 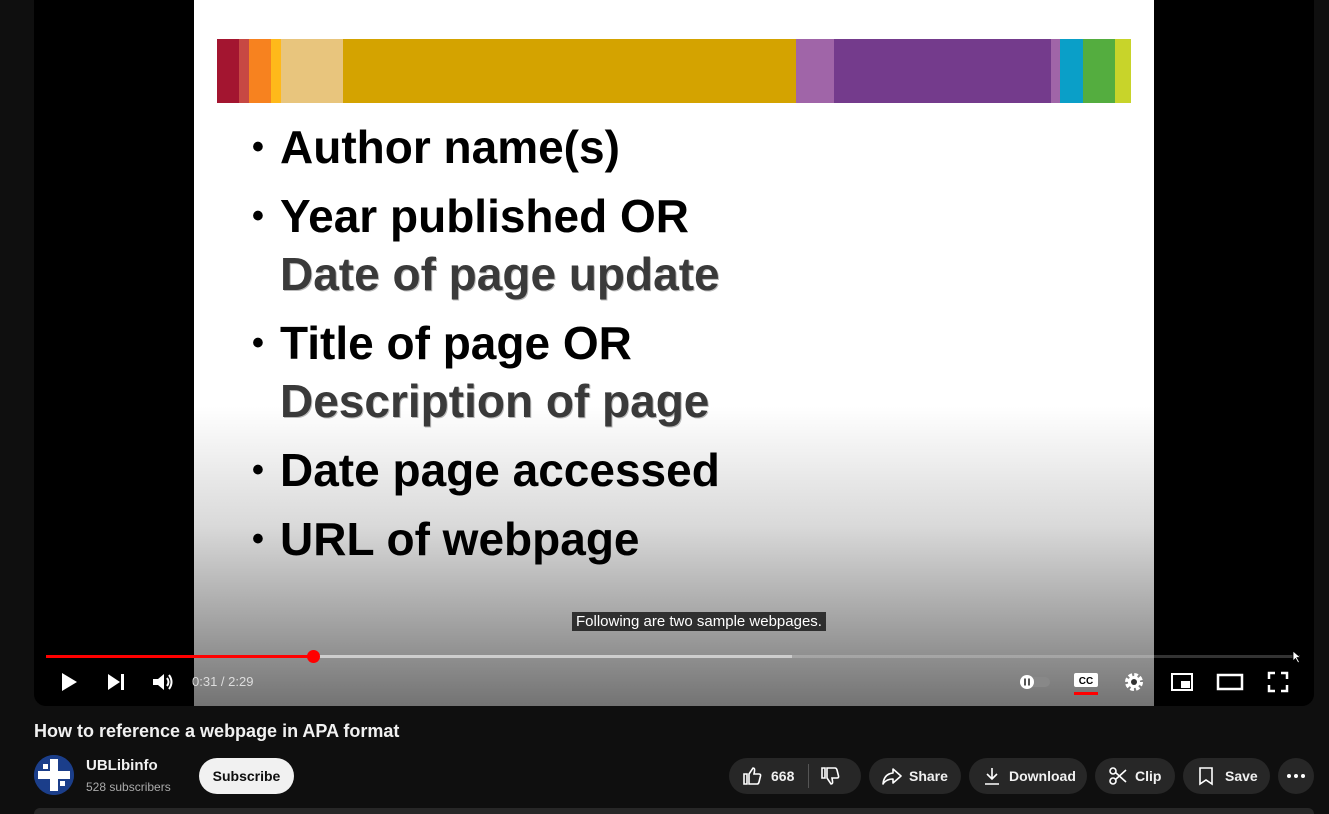 What do you see at coordinates (1241, 776) in the screenshot?
I see `save-label: Save` at bounding box center [1241, 776].